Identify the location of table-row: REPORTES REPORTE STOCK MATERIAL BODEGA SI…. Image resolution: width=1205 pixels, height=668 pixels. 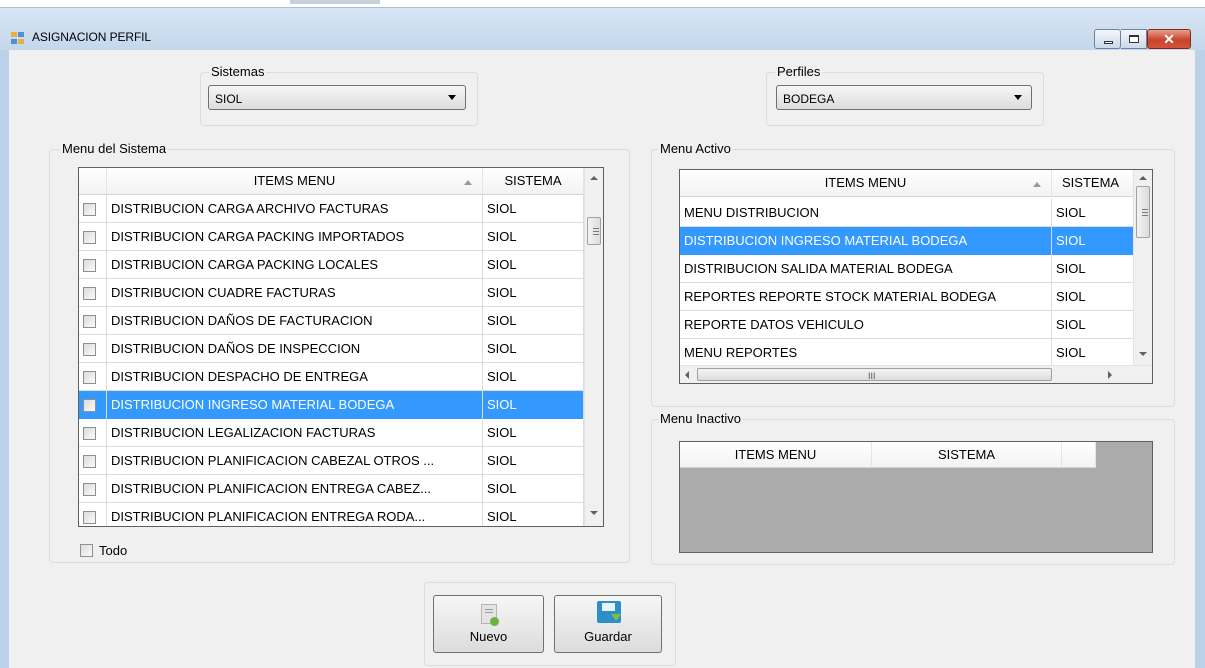
(908, 297).